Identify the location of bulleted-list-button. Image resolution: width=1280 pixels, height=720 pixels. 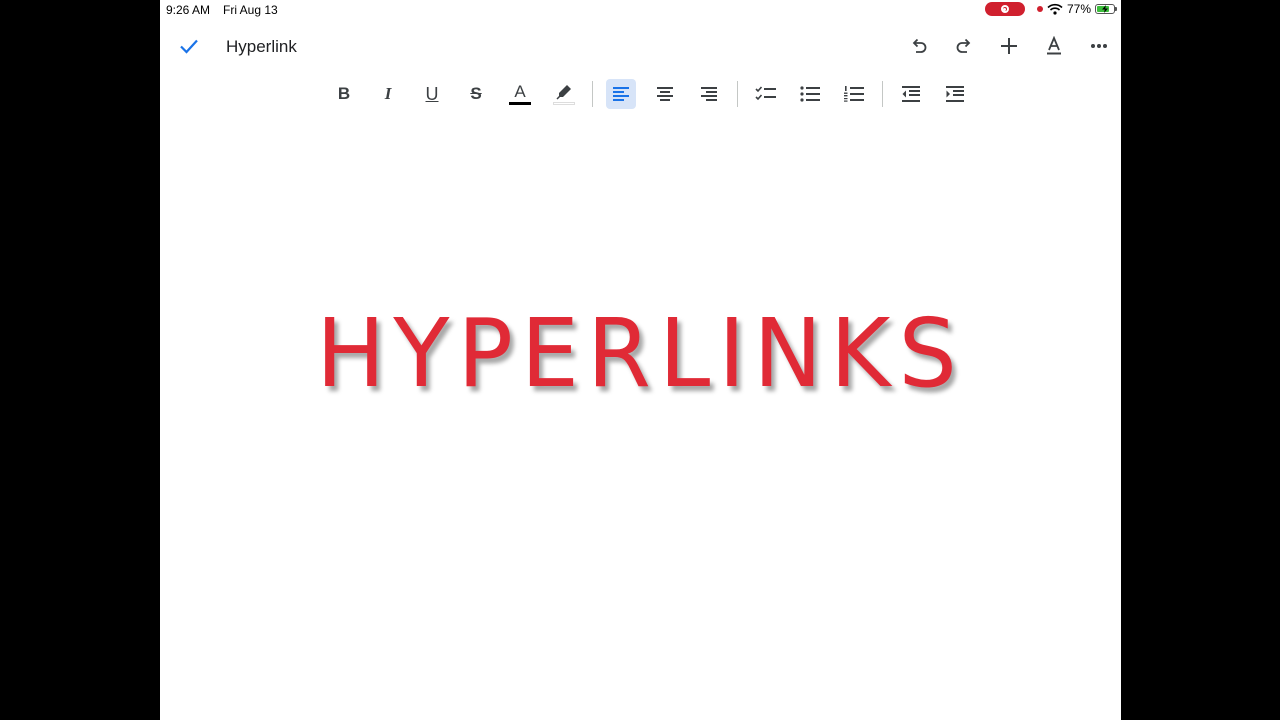
(810, 94).